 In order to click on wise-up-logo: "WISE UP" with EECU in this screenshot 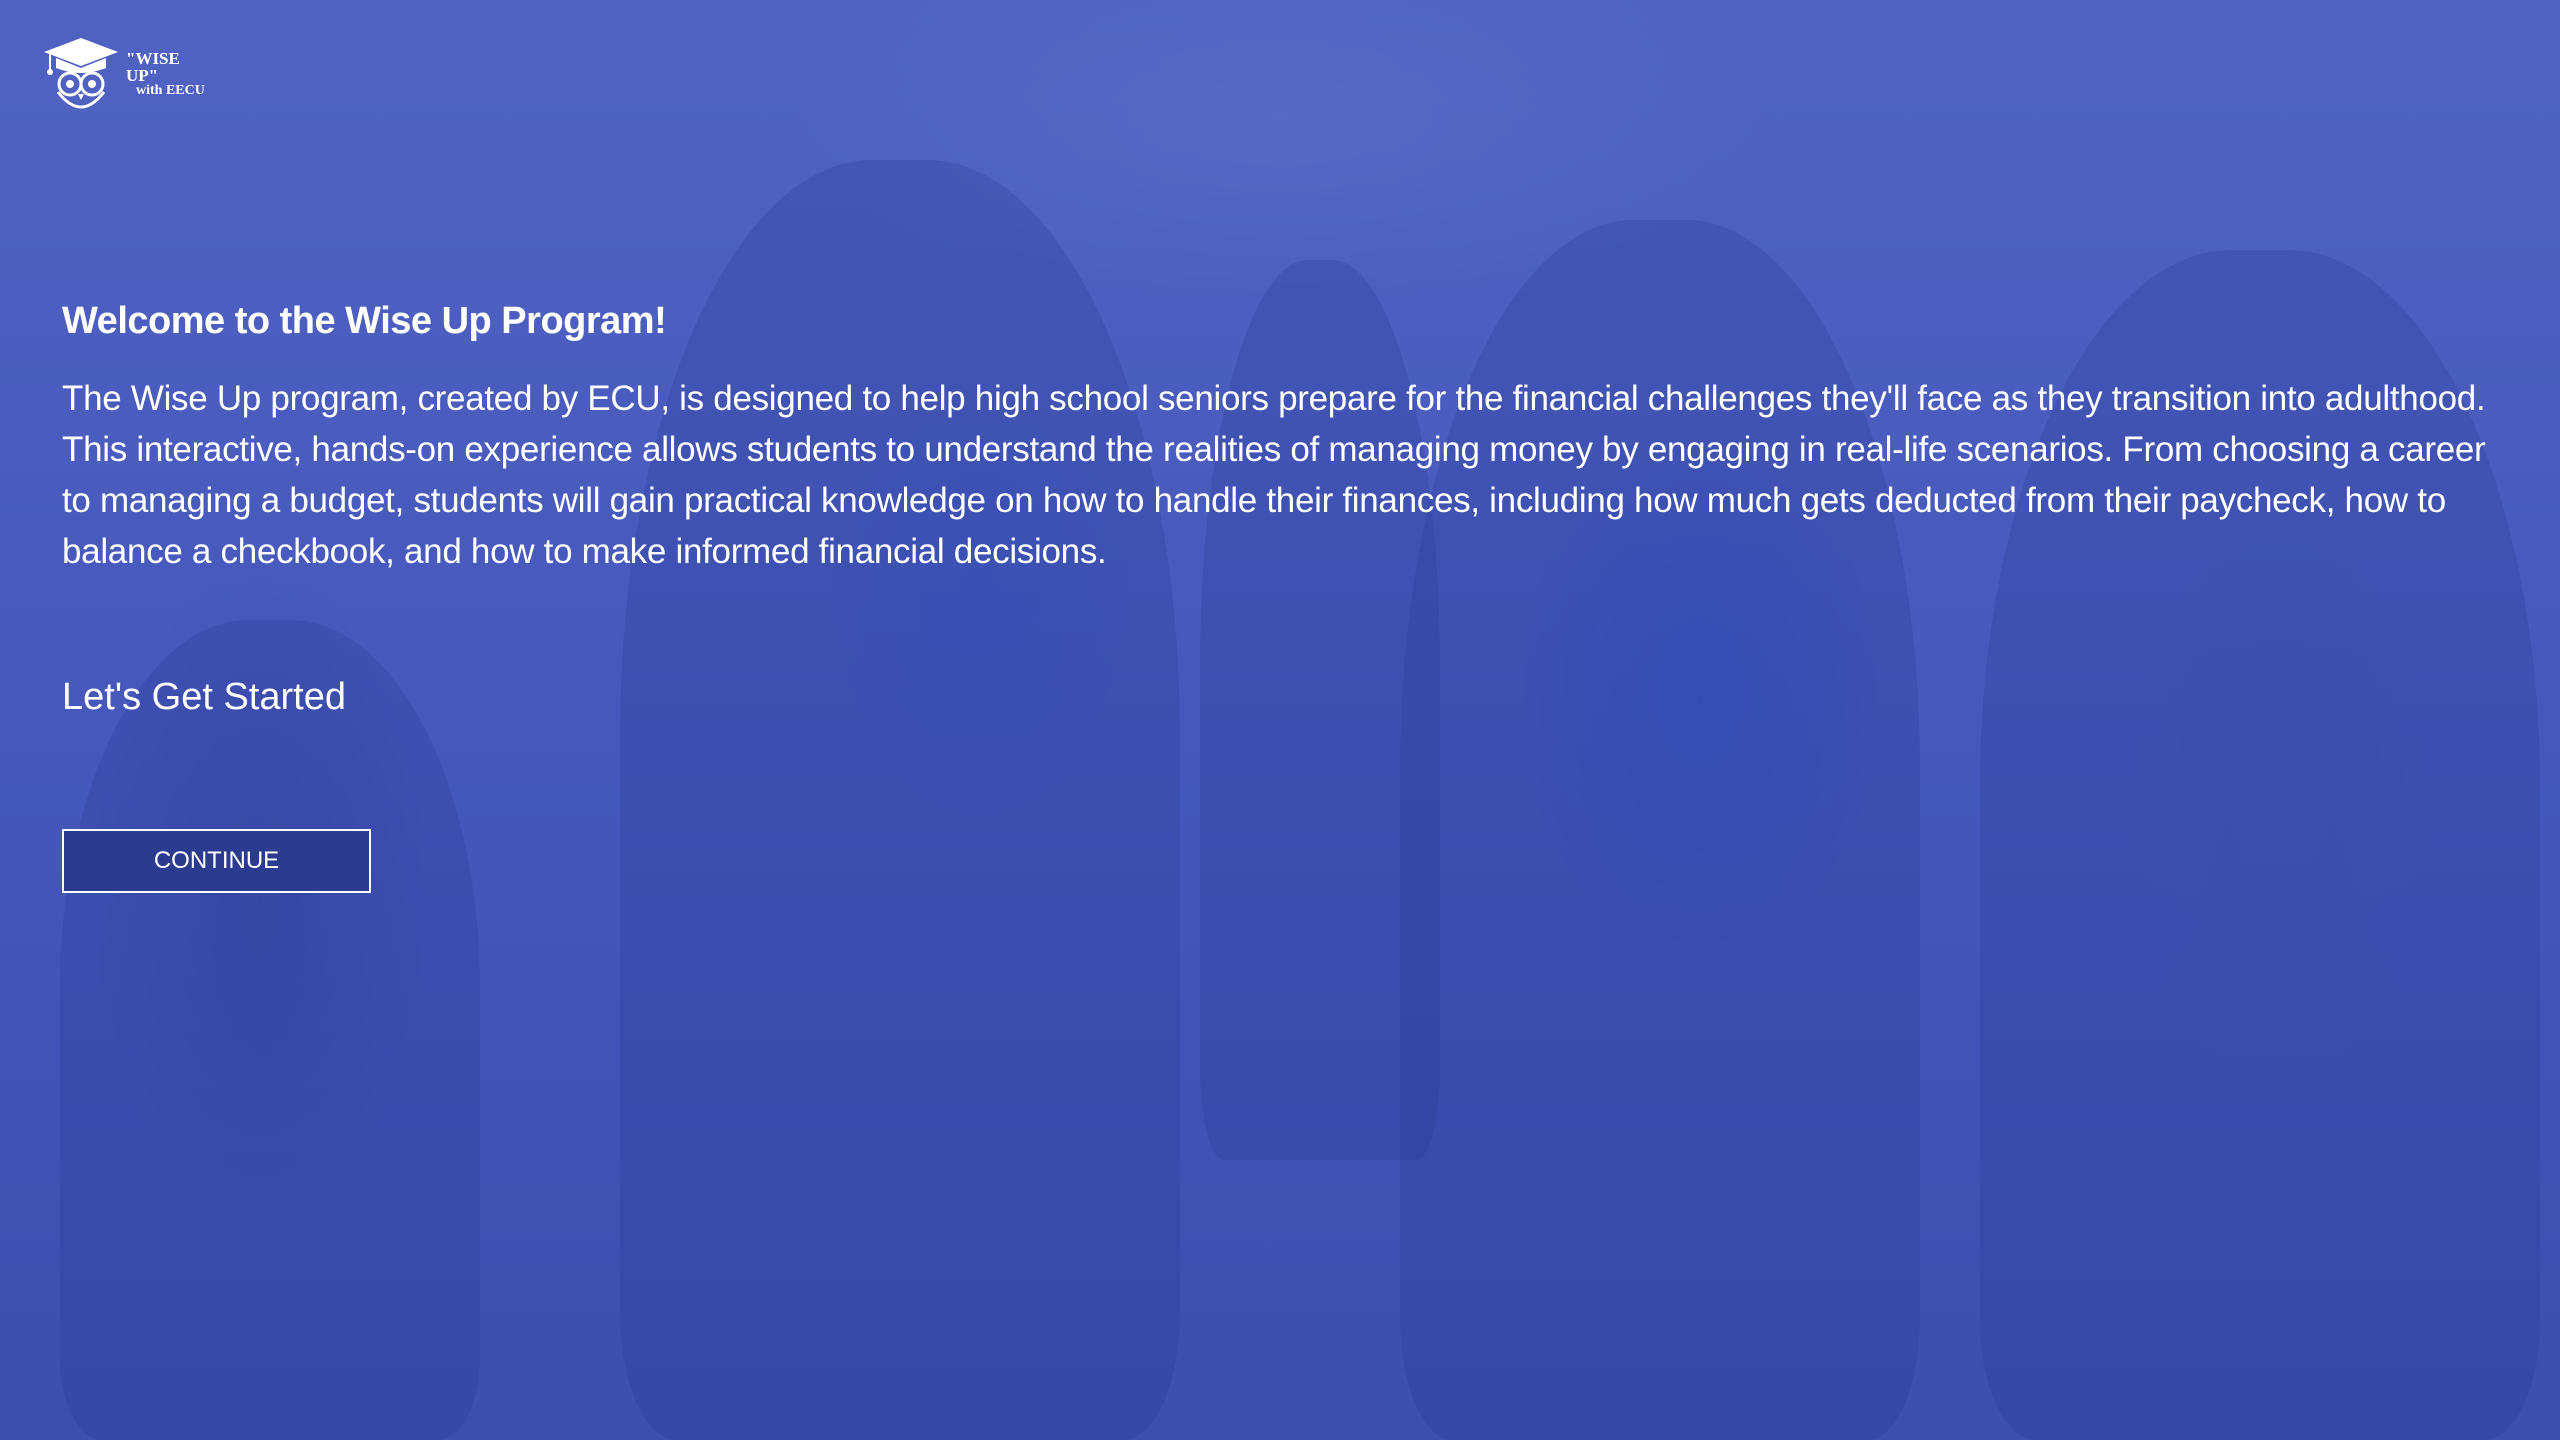, I will do `click(127, 74)`.